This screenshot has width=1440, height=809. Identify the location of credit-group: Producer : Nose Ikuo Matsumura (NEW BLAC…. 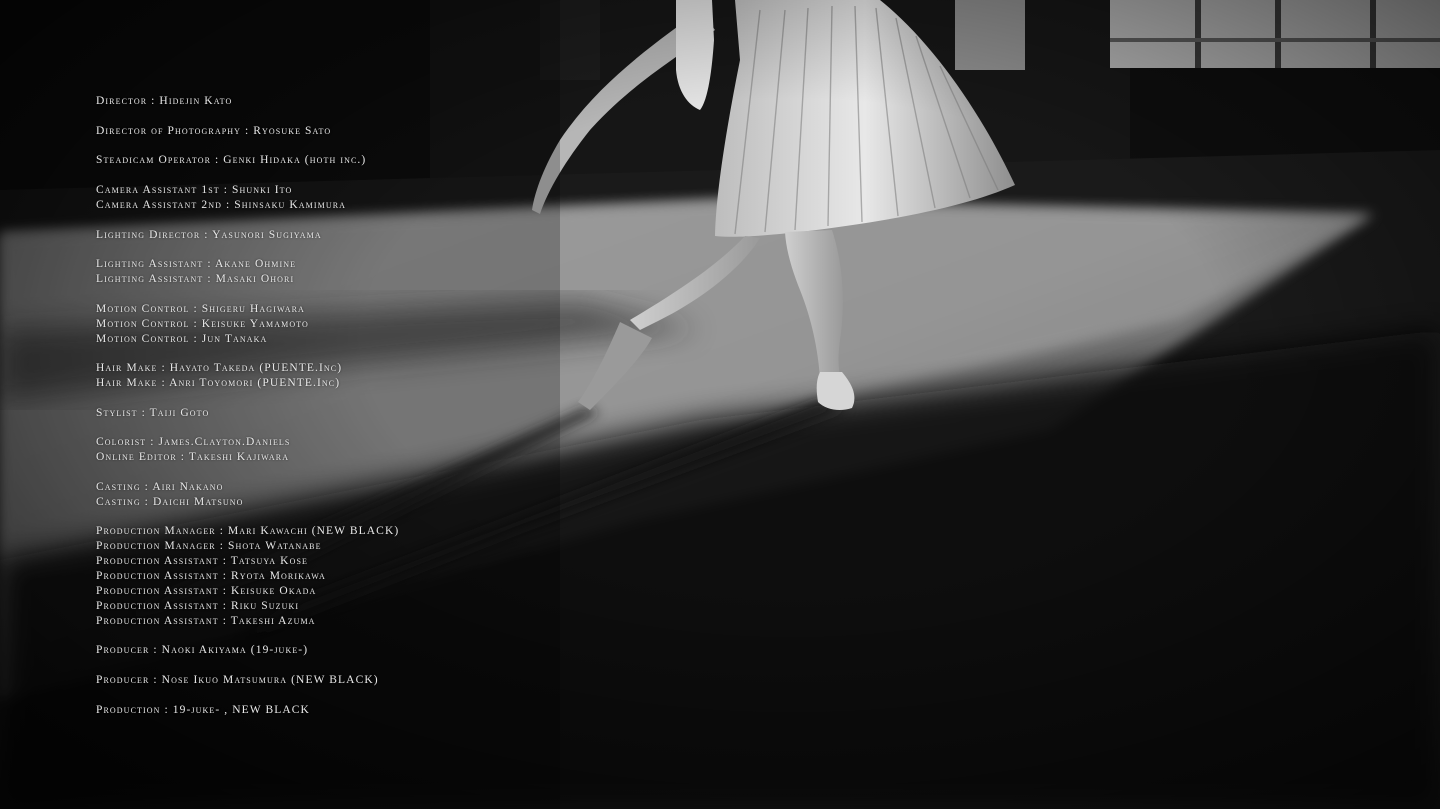
(376, 680).